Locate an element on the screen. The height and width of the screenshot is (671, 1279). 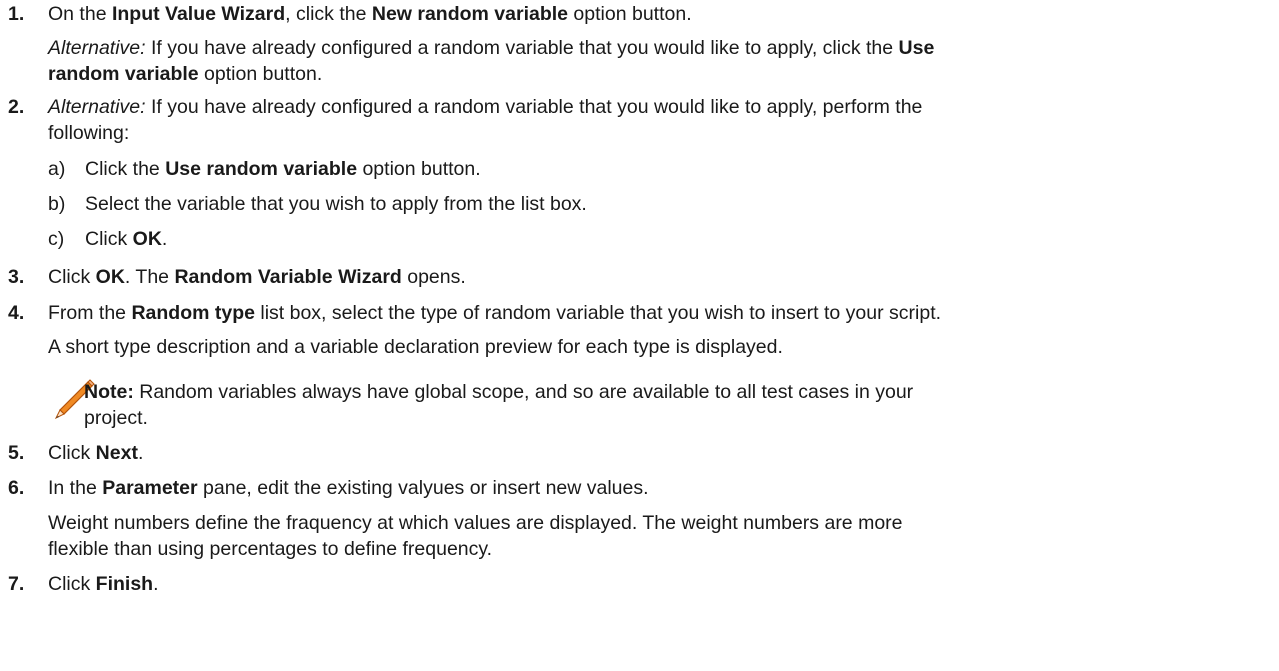
step-6-parameter: Parameter is located at coordinates (150, 488).